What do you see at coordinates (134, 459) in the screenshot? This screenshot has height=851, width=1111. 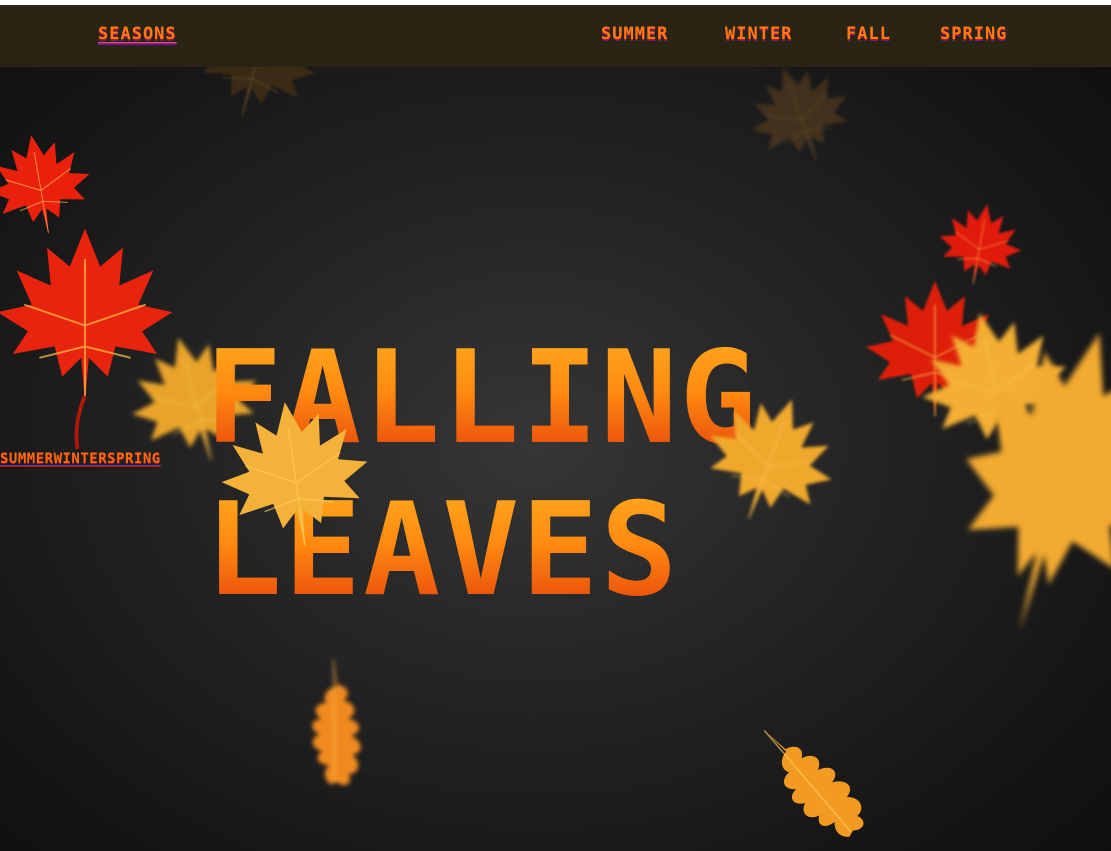 I see `side-link-spring: Spring` at bounding box center [134, 459].